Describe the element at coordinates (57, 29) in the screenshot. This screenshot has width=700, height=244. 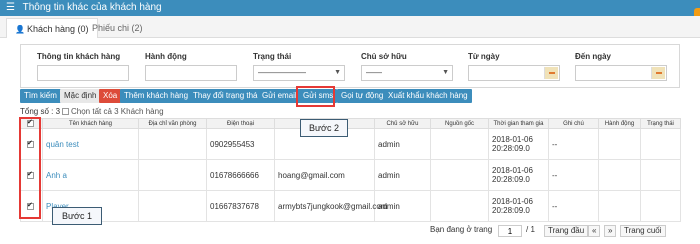
I see `tab-customers-label: Khách hàng (0)` at that location.